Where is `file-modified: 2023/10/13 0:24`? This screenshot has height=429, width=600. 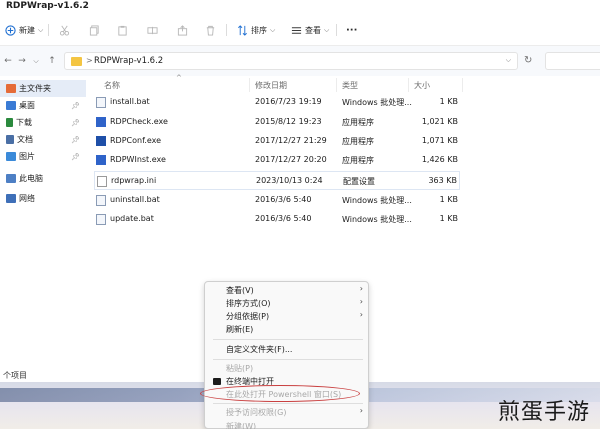 file-modified: 2023/10/13 0:24 is located at coordinates (289, 180).